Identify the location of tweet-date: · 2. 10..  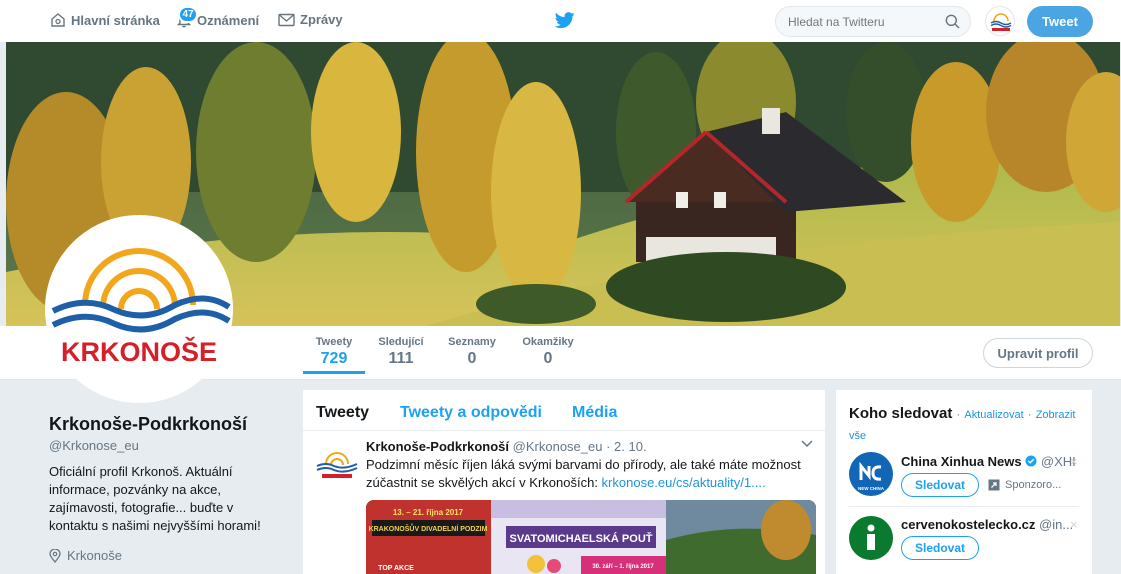
(626, 446).